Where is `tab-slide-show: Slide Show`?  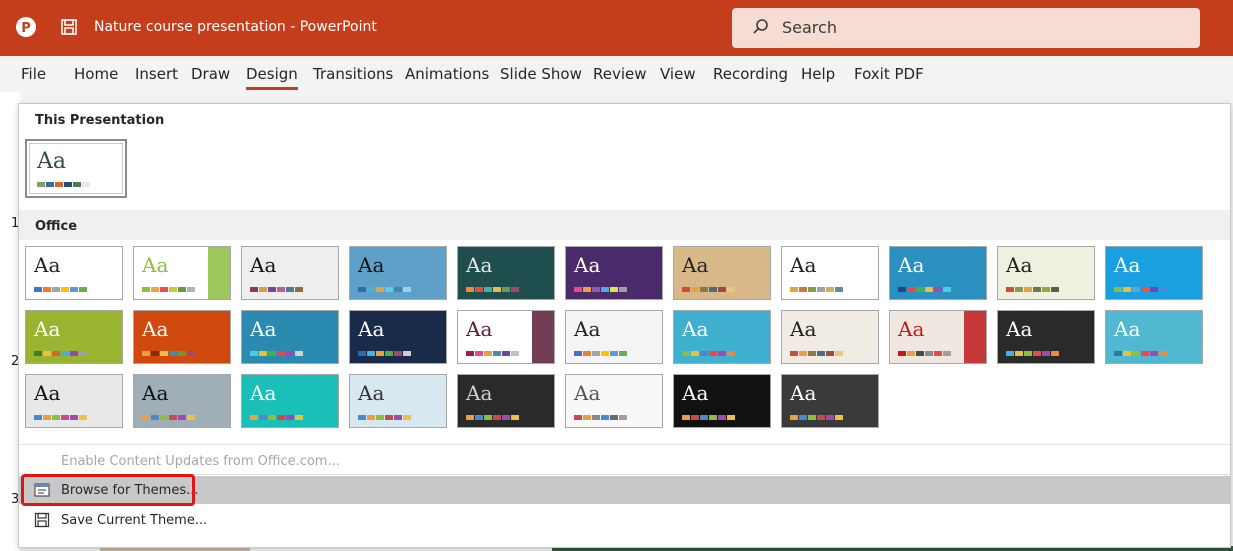
tab-slide-show: Slide Show is located at coordinates (541, 74).